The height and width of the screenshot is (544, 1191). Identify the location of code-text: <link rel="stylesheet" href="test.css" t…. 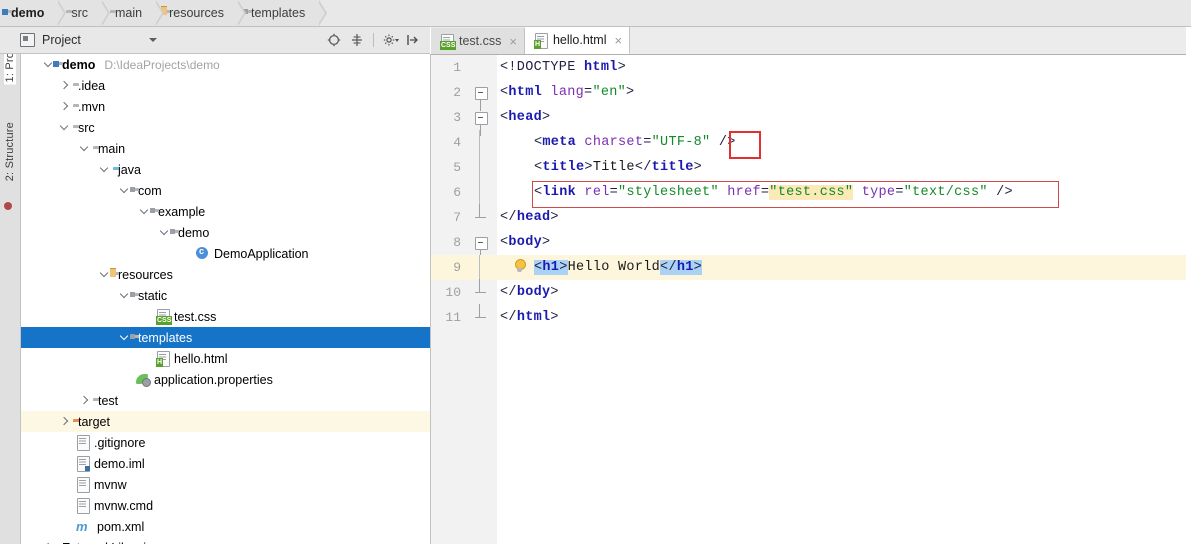
(773, 192).